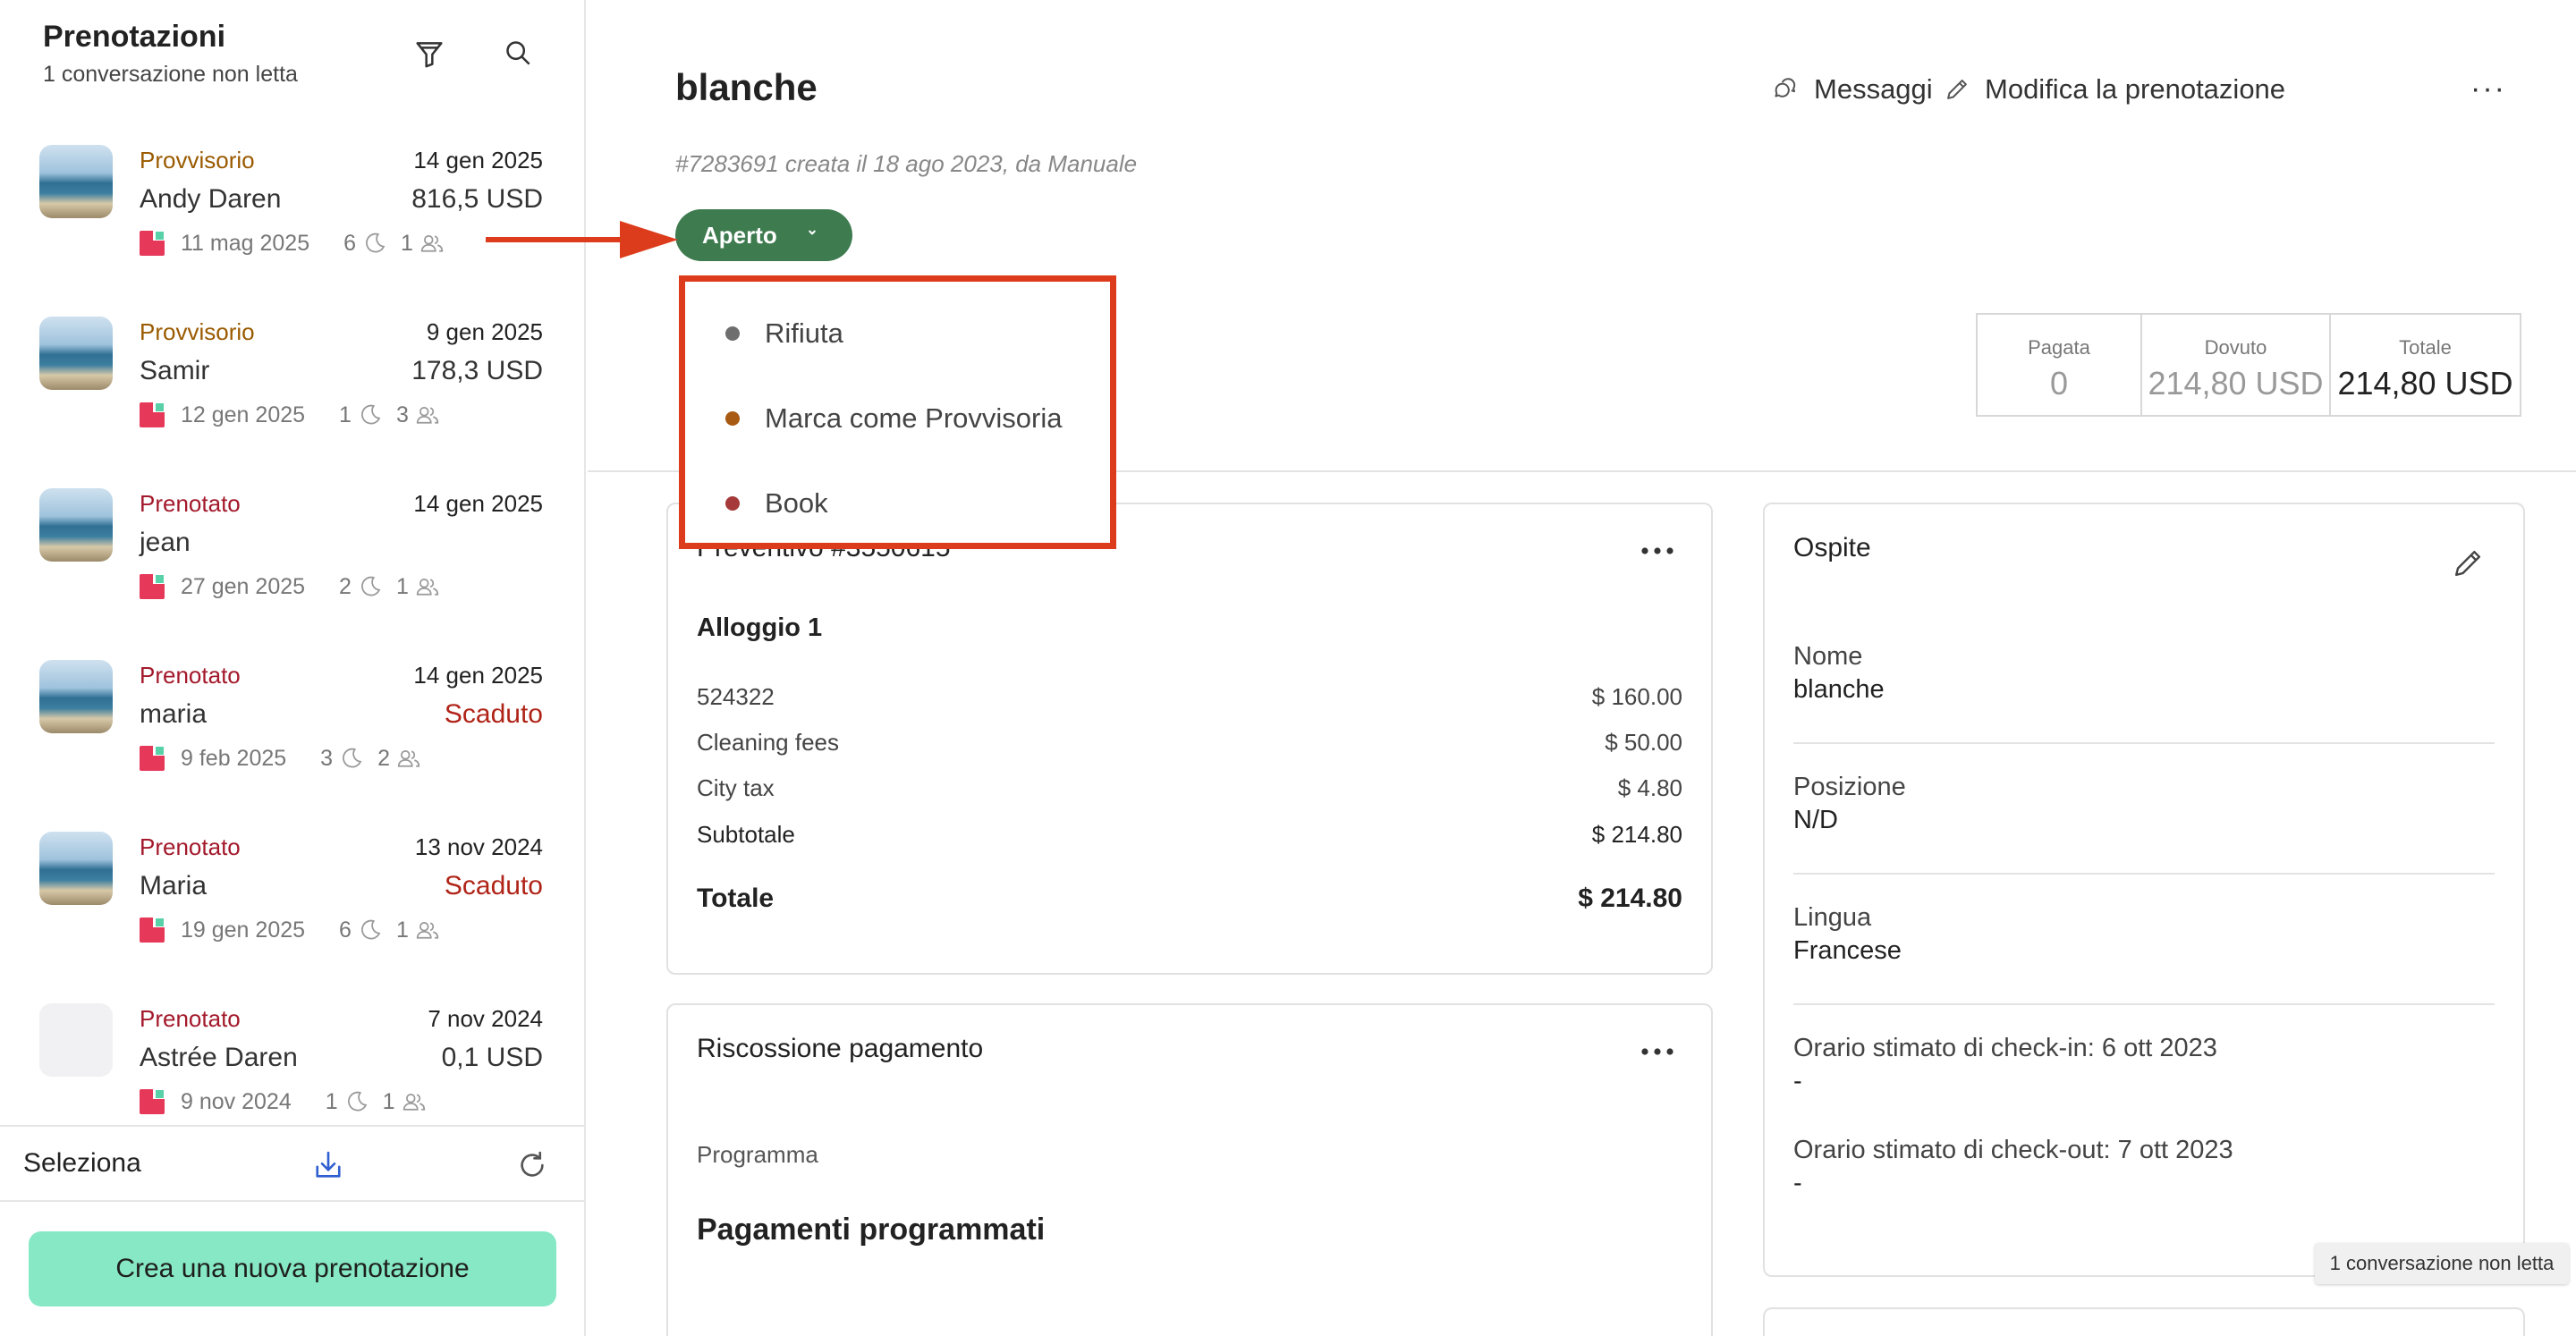 This screenshot has width=2576, height=1336. I want to click on status-option-label: Marca come Provvisoria, so click(914, 418).